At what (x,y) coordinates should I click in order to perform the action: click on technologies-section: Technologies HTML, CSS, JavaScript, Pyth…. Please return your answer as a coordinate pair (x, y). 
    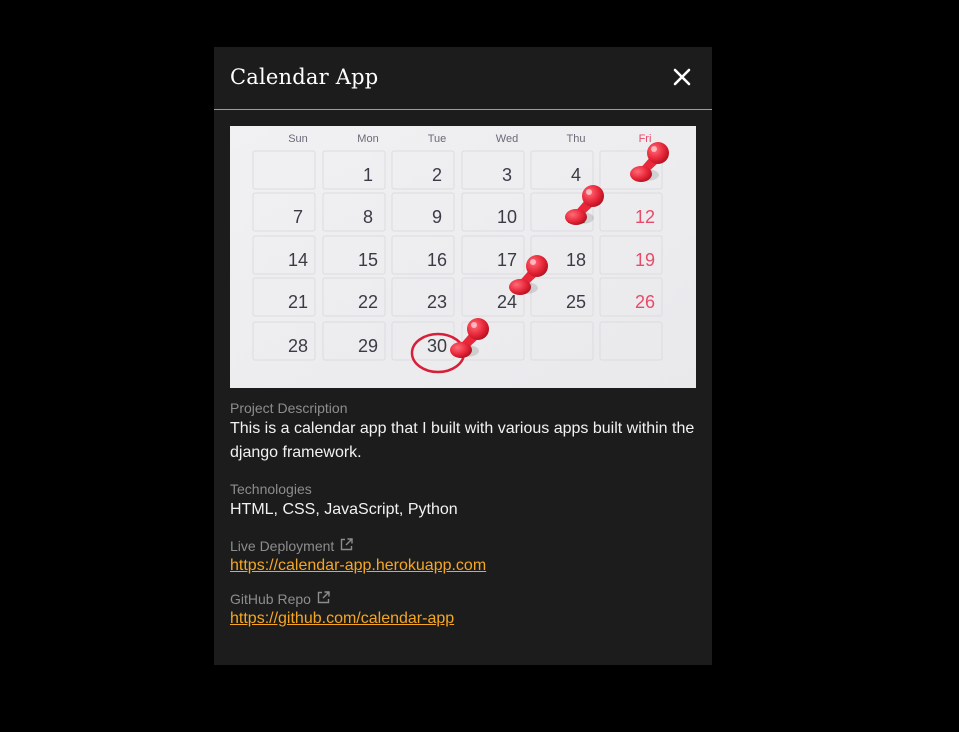
    Looking at the image, I should click on (463, 501).